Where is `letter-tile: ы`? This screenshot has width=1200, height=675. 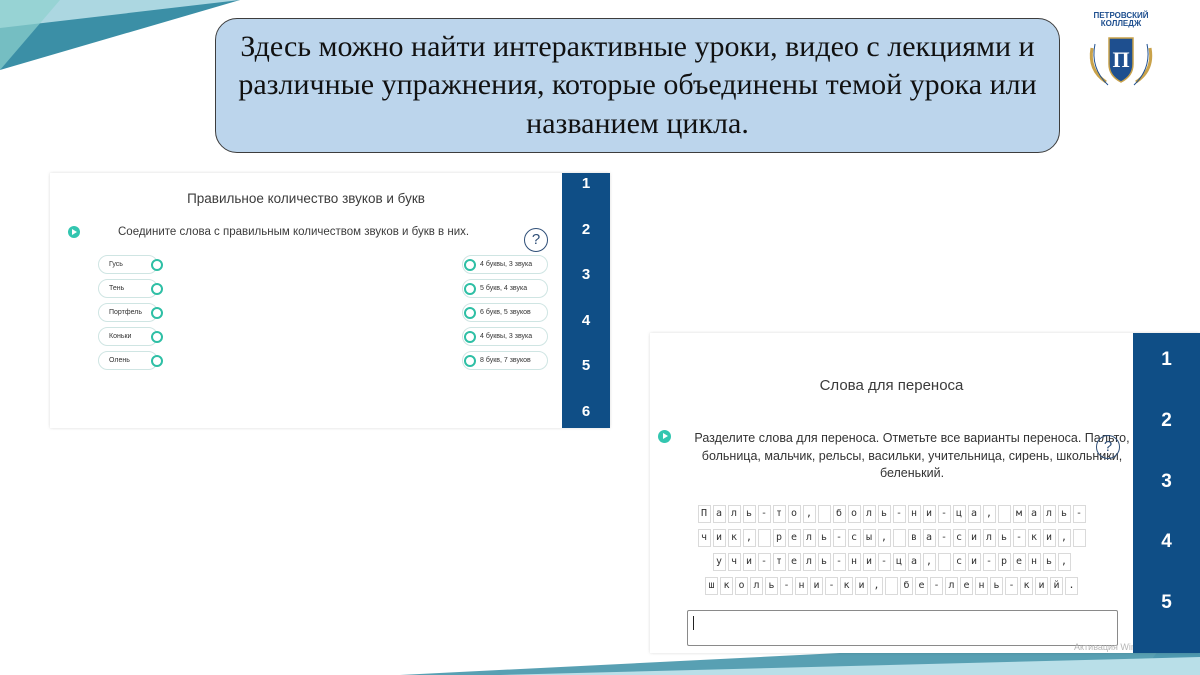 letter-tile: ы is located at coordinates (869, 538).